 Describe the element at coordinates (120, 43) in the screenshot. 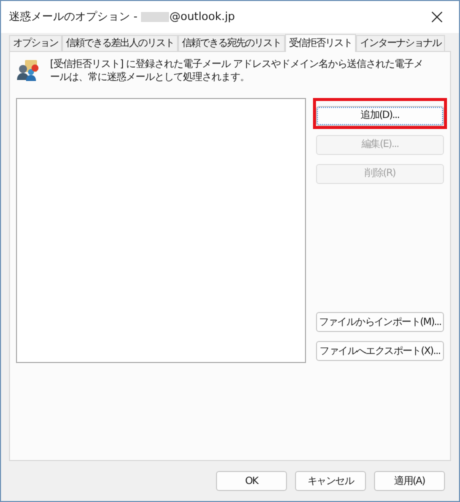

I see `tab: 信頼できる差出人のリスト` at that location.